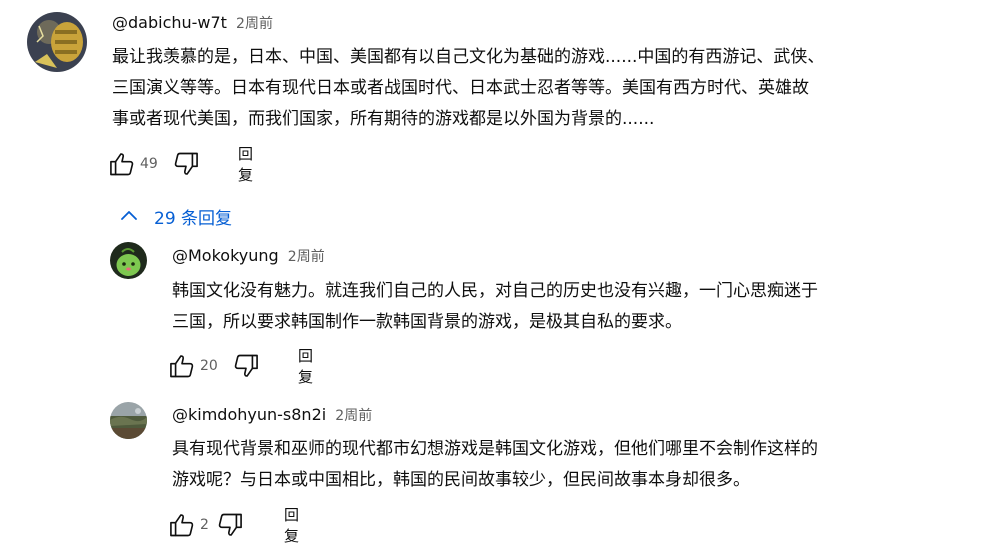  What do you see at coordinates (193, 218) in the screenshot?
I see `replies-count-label: 29 条回复` at bounding box center [193, 218].